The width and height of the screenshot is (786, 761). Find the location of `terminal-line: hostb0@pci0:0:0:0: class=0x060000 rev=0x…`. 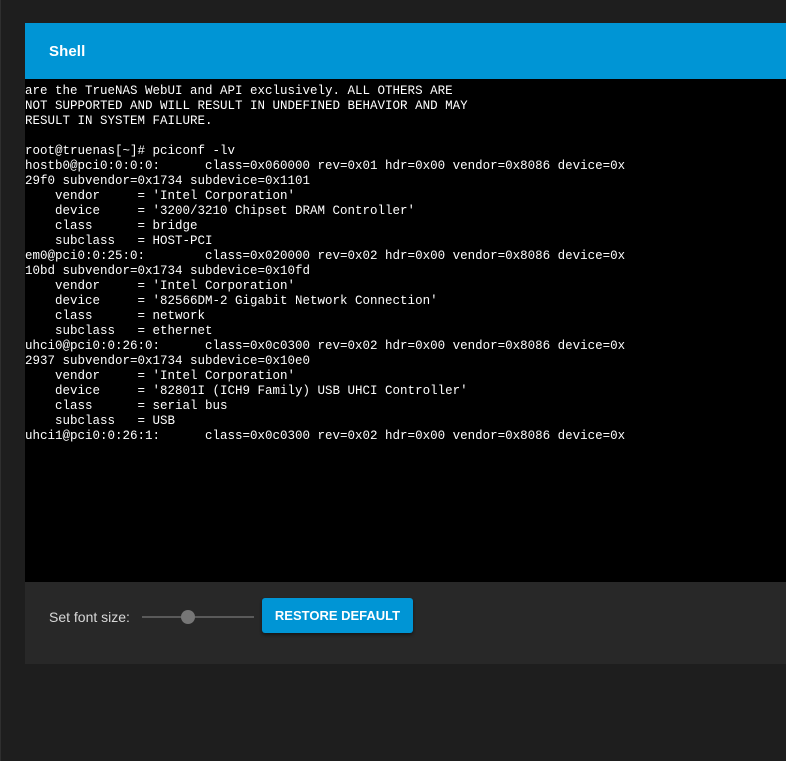

terminal-line: hostb0@pci0:0:0:0: class=0x060000 rev=0x… is located at coordinates (325, 166).